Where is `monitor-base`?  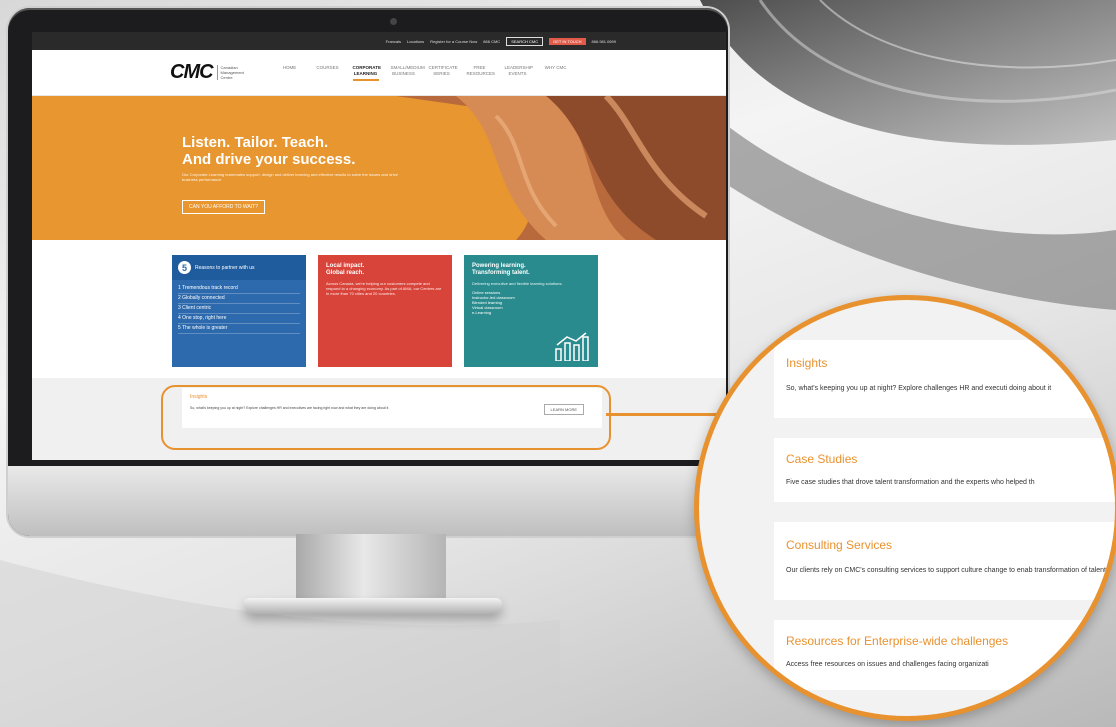 monitor-base is located at coordinates (373, 606).